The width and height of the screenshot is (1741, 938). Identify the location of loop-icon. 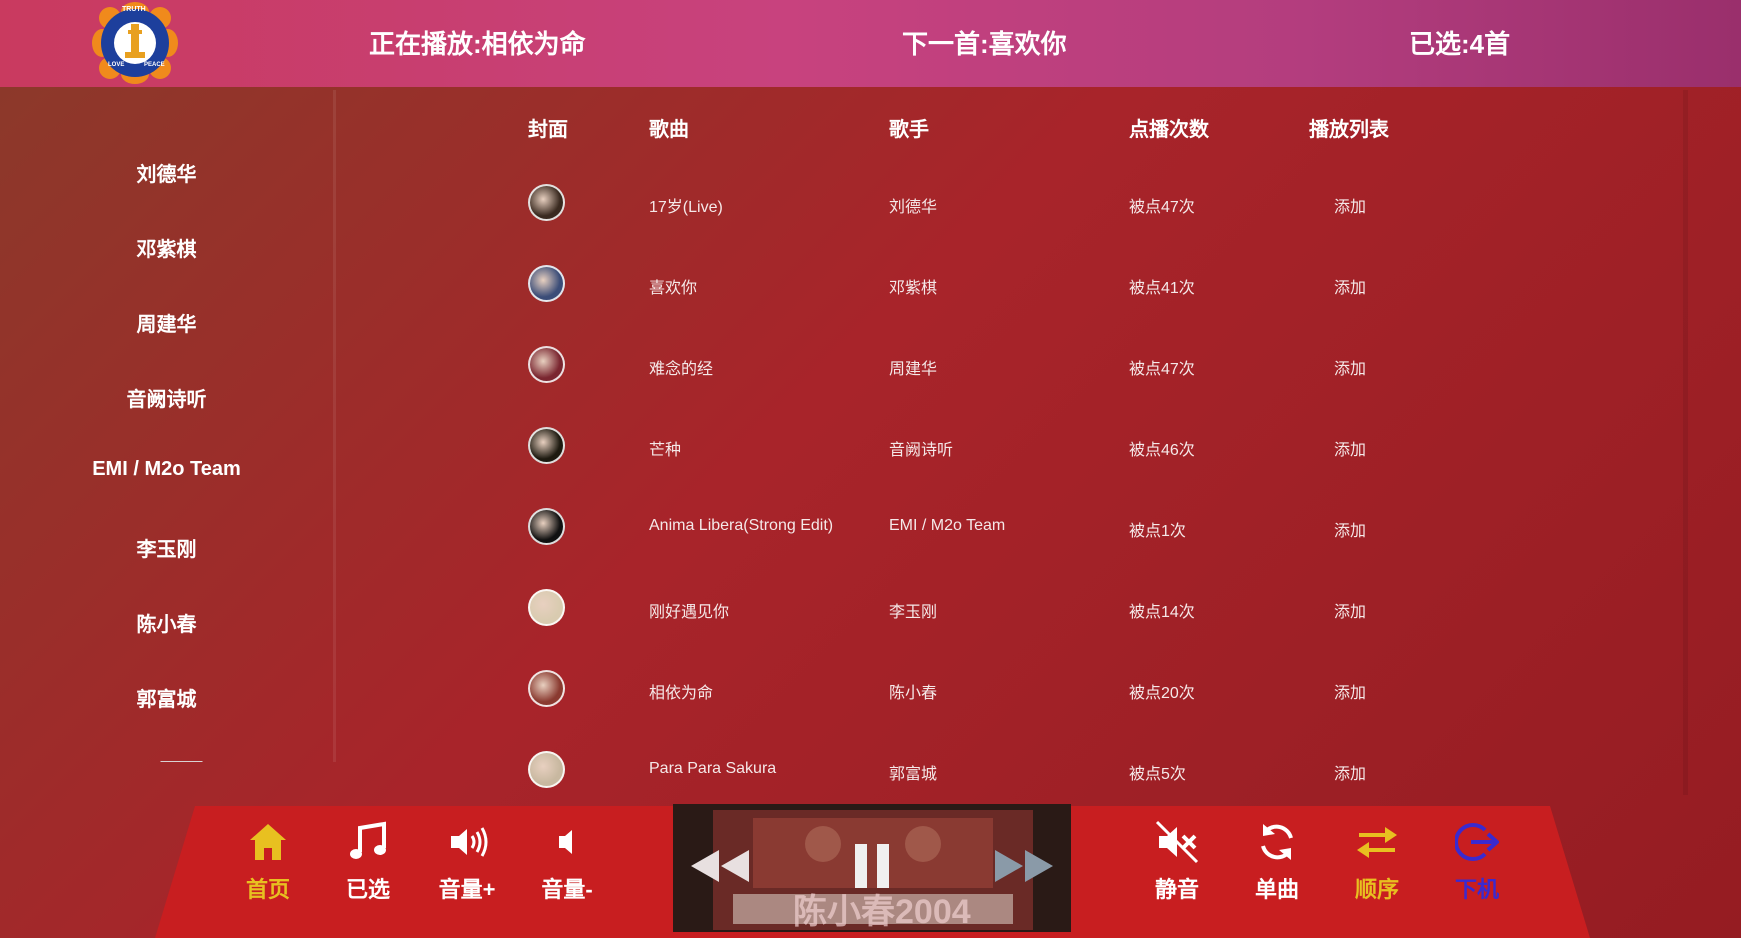
(1277, 842).